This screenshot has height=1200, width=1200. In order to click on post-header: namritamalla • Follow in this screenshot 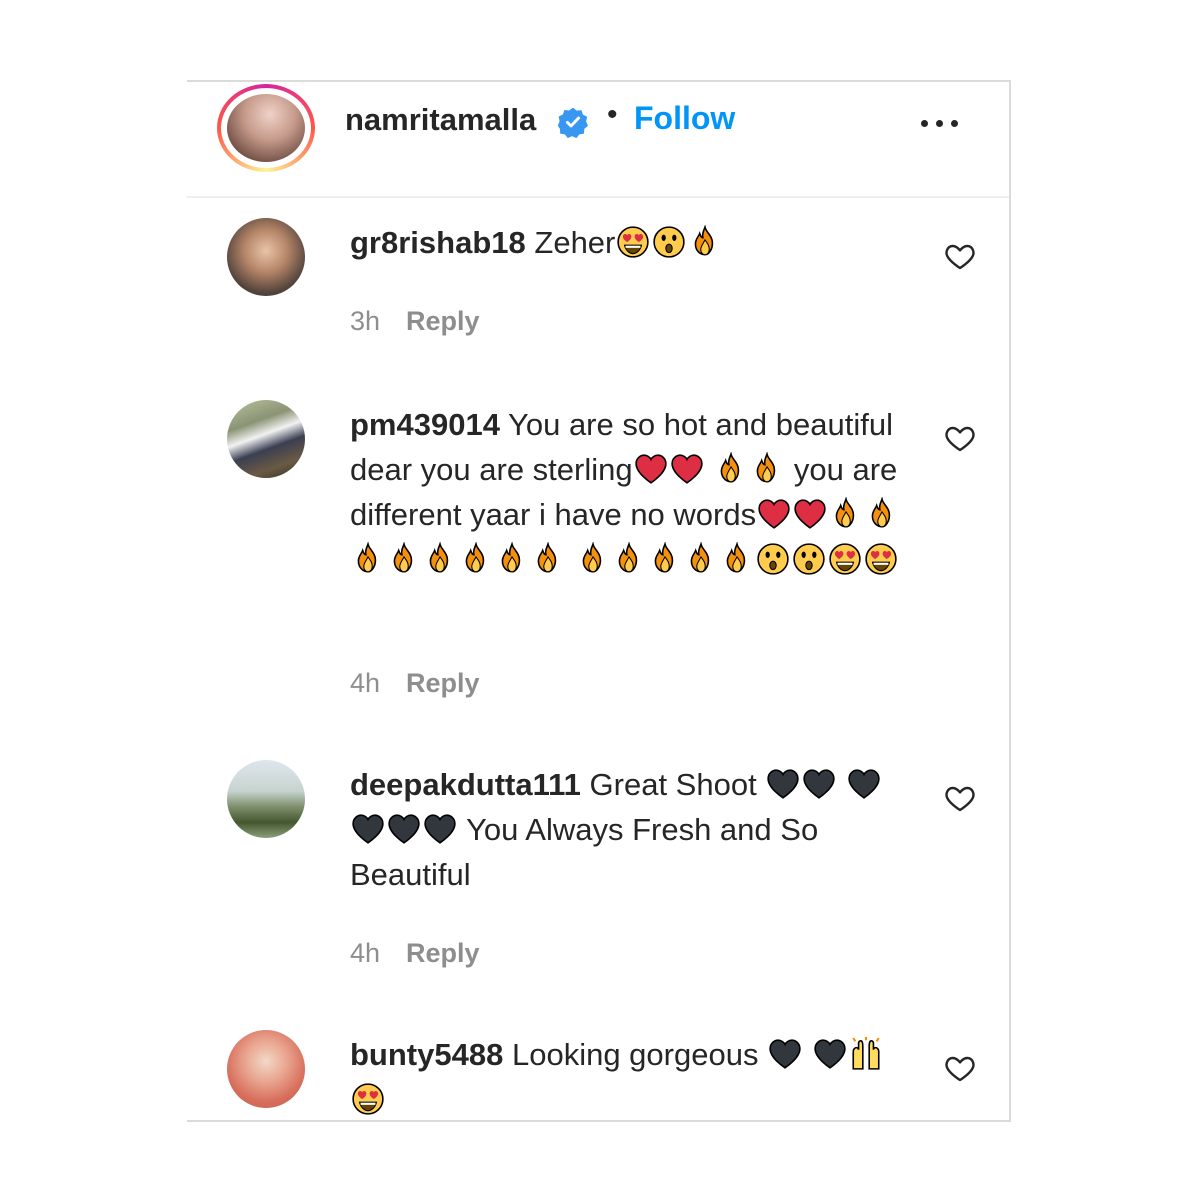, I will do `click(598, 140)`.